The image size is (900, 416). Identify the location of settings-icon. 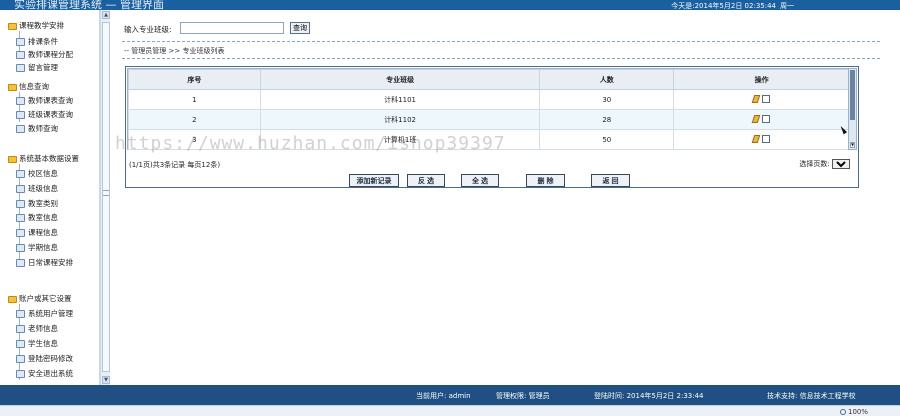
(20, 42).